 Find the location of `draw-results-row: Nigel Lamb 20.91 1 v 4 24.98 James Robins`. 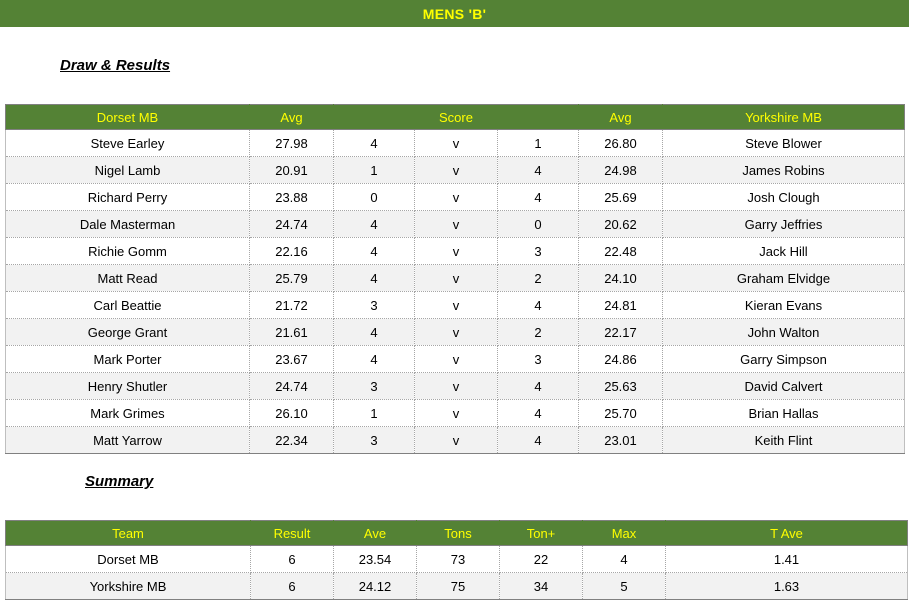

draw-results-row: Nigel Lamb 20.91 1 v 4 24.98 James Robins is located at coordinates (455, 170).